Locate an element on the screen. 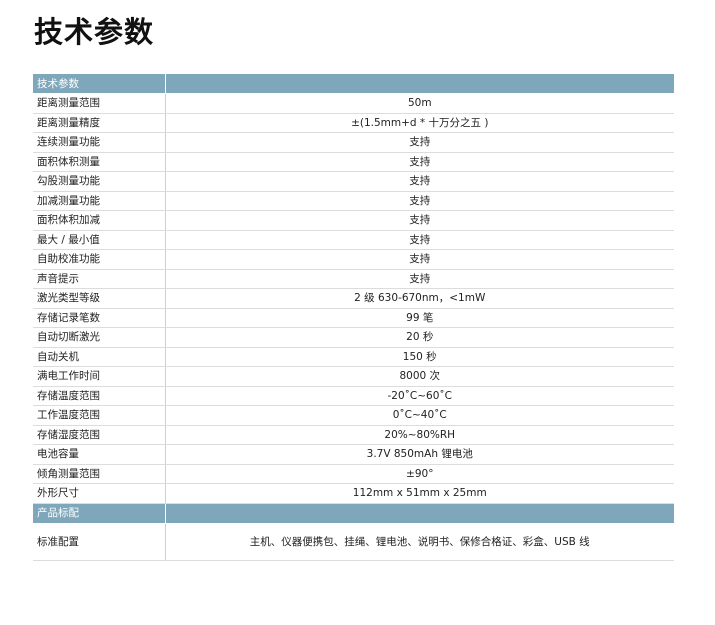  table-row: 存储记录笔数 99 笔 is located at coordinates (353, 318).